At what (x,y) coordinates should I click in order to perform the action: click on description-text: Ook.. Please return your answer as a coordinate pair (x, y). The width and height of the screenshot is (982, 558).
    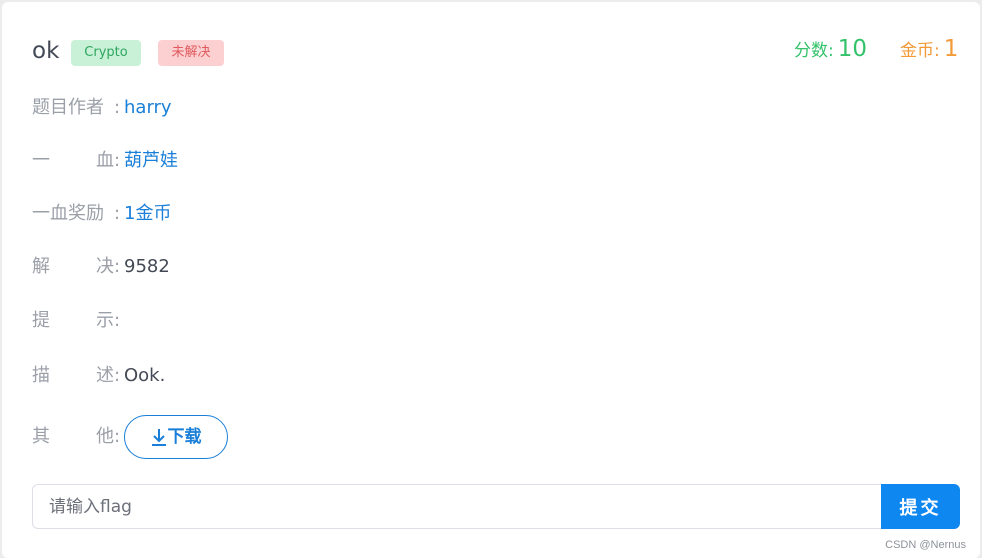
    Looking at the image, I should click on (145, 375).